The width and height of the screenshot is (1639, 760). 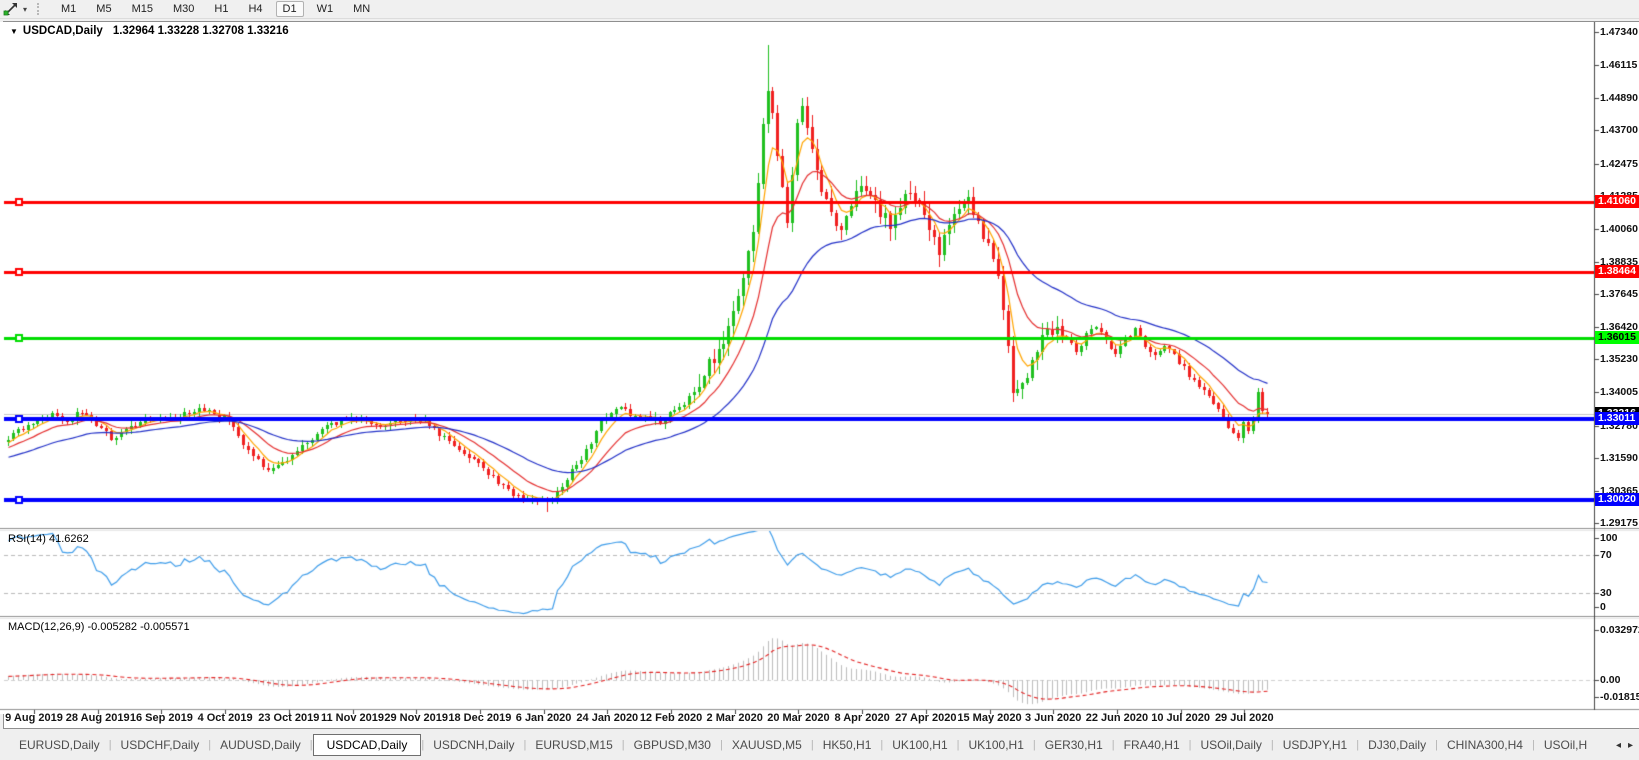 I want to click on rsi-axis-tick: 100, so click(x=1609, y=538).